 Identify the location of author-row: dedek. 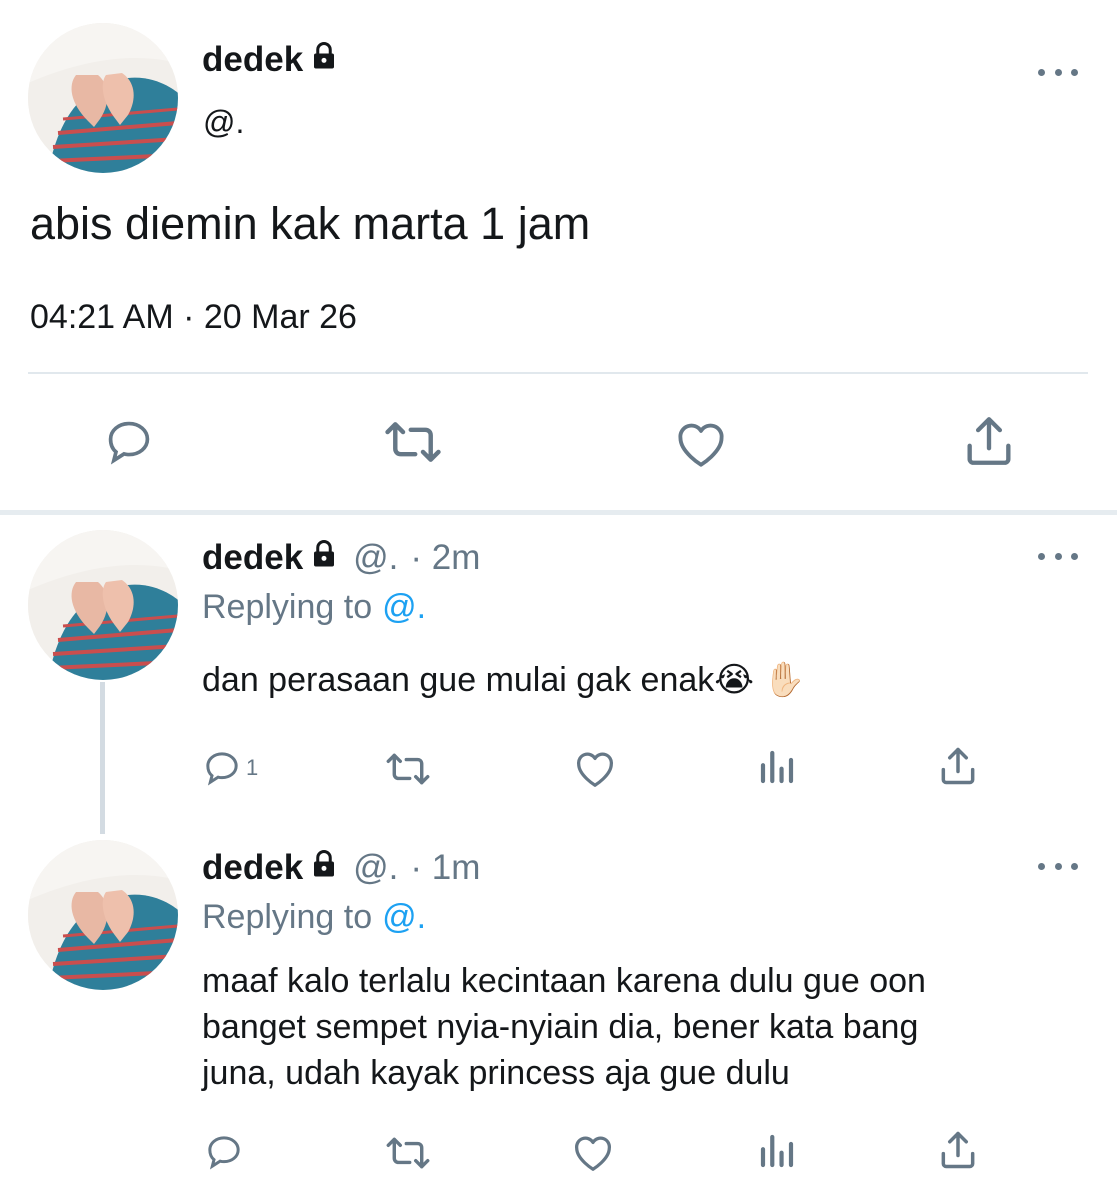
(270, 60).